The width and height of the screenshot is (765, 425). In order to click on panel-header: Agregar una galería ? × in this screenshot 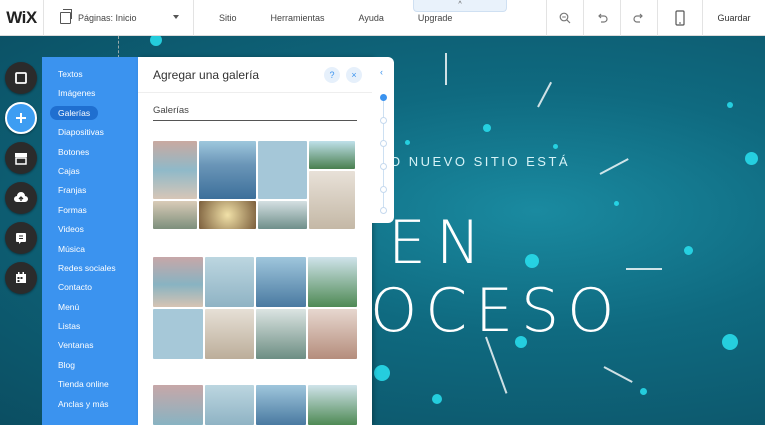, I will do `click(255, 75)`.